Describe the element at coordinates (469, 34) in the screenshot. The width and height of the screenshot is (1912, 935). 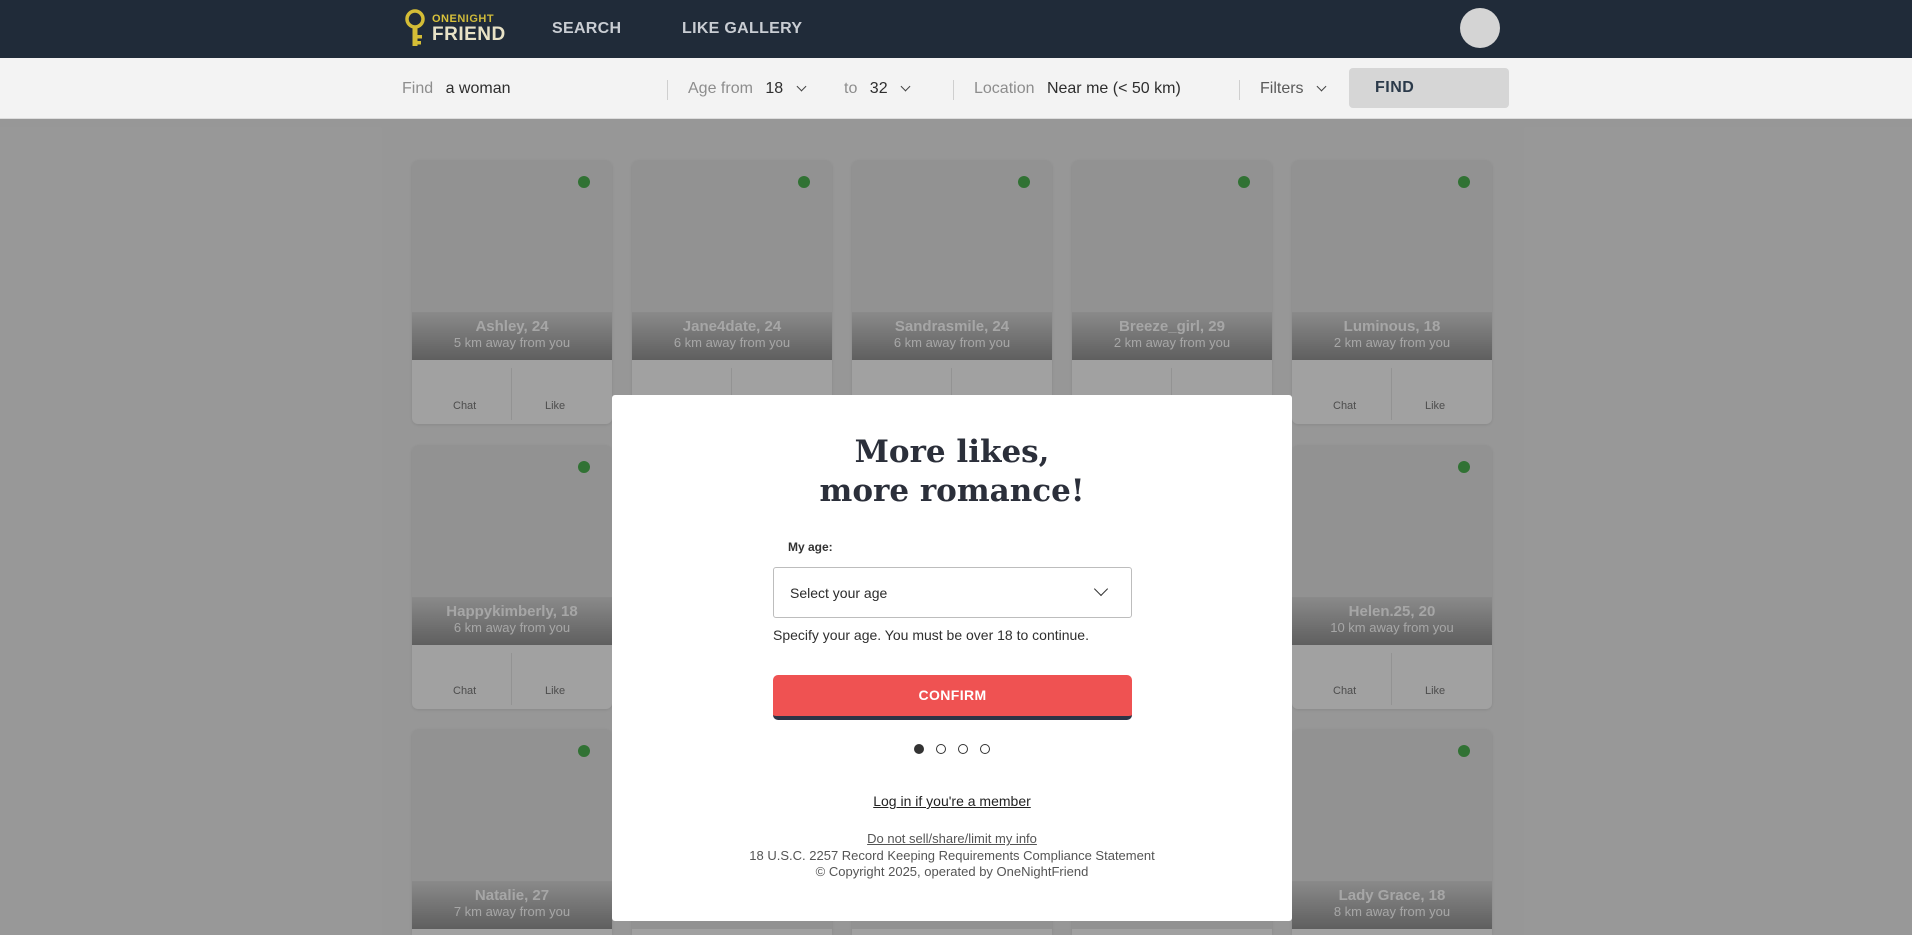
I see `logo-friend: FRIEND` at that location.